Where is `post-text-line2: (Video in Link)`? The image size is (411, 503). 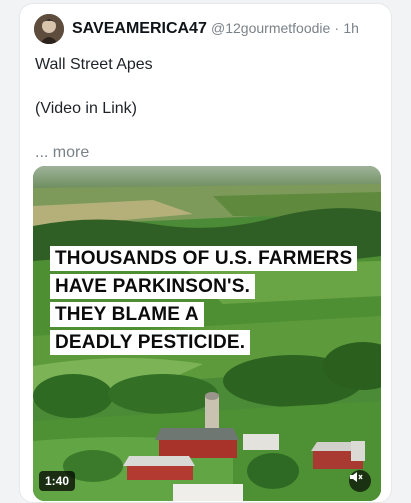 post-text-line2: (Video in Link) is located at coordinates (86, 108).